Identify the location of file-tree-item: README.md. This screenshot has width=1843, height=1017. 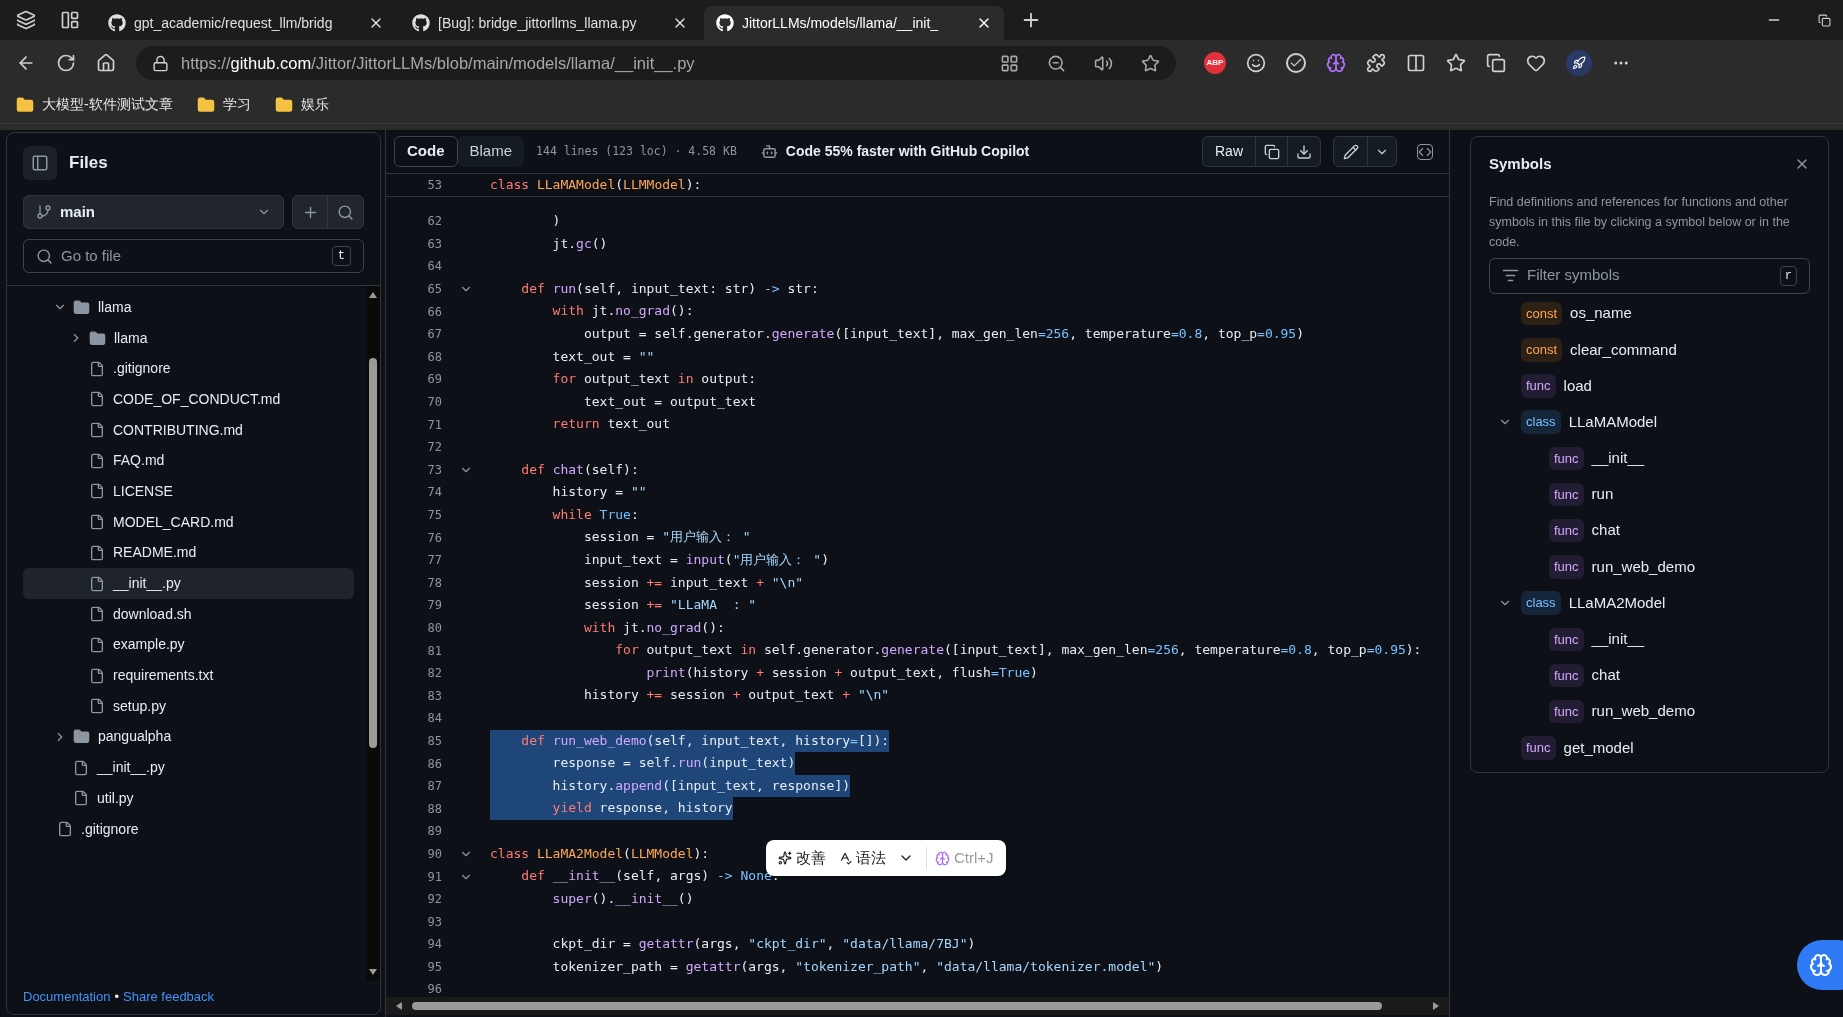
(188, 553).